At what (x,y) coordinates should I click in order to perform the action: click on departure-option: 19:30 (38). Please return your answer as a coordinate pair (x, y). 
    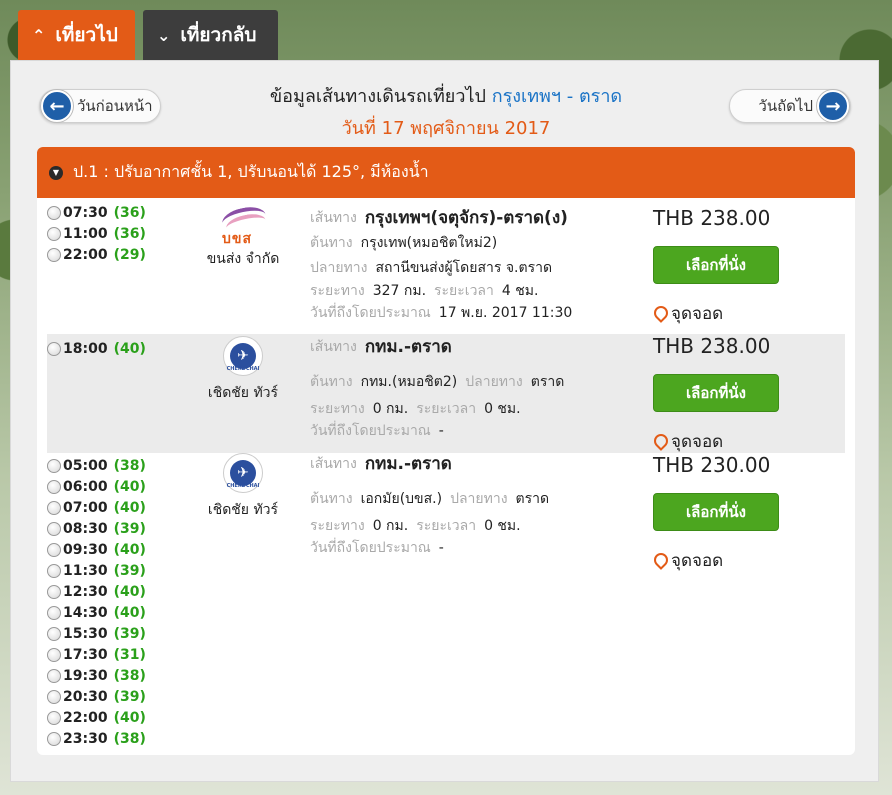
    Looking at the image, I should click on (96, 675).